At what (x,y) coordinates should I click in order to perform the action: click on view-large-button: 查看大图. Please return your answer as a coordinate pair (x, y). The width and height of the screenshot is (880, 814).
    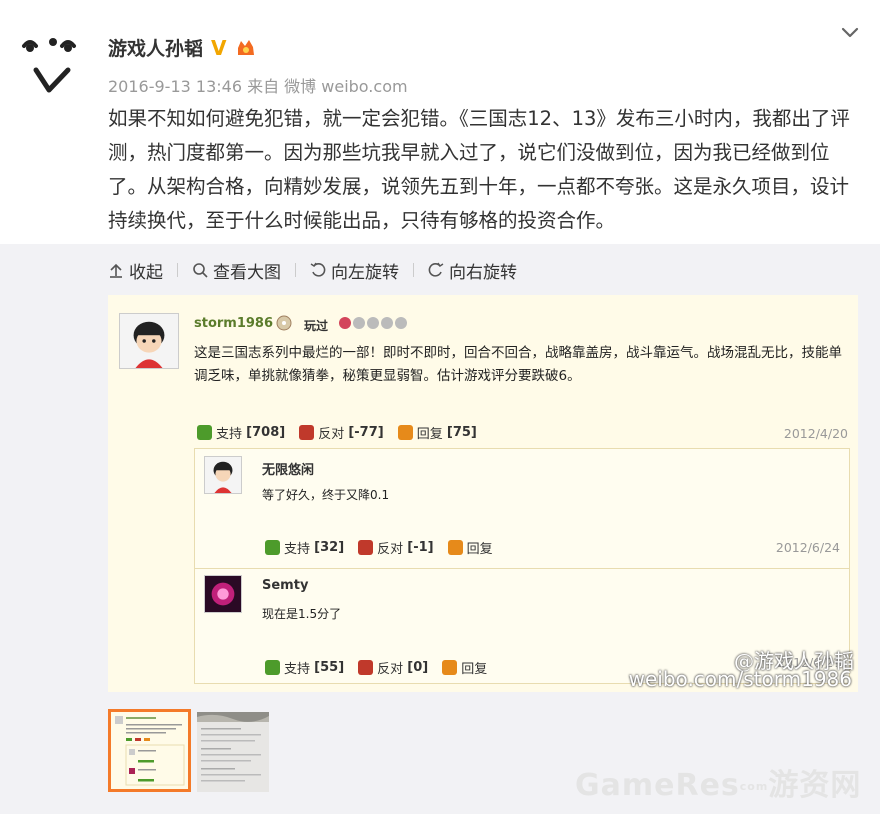
    Looking at the image, I should click on (236, 270).